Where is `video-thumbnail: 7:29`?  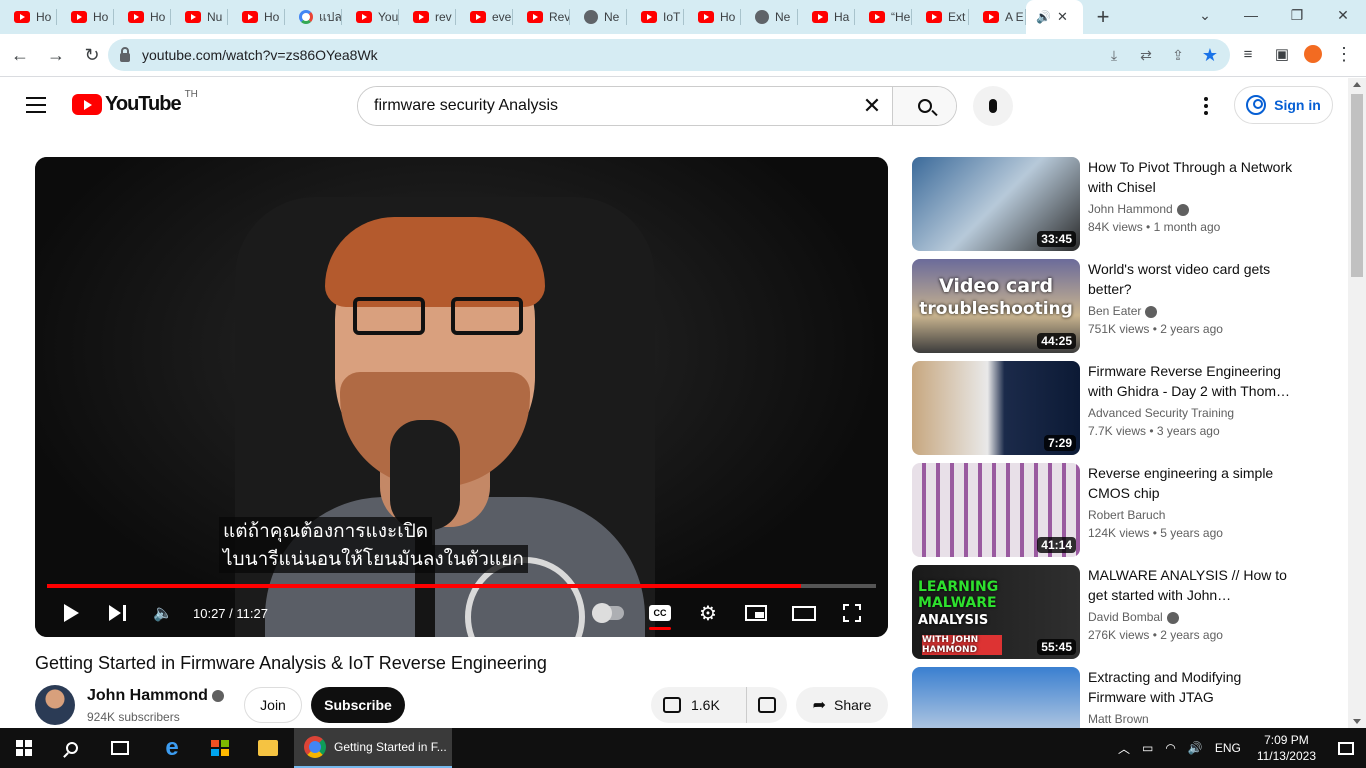 video-thumbnail: 7:29 is located at coordinates (996, 408).